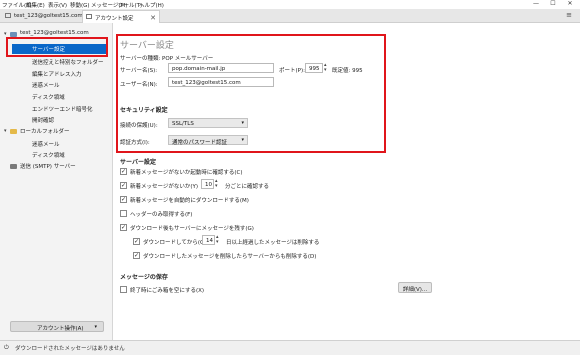 The width and height of the screenshot is (580, 355). I want to click on settings-icon, so click(89, 16).